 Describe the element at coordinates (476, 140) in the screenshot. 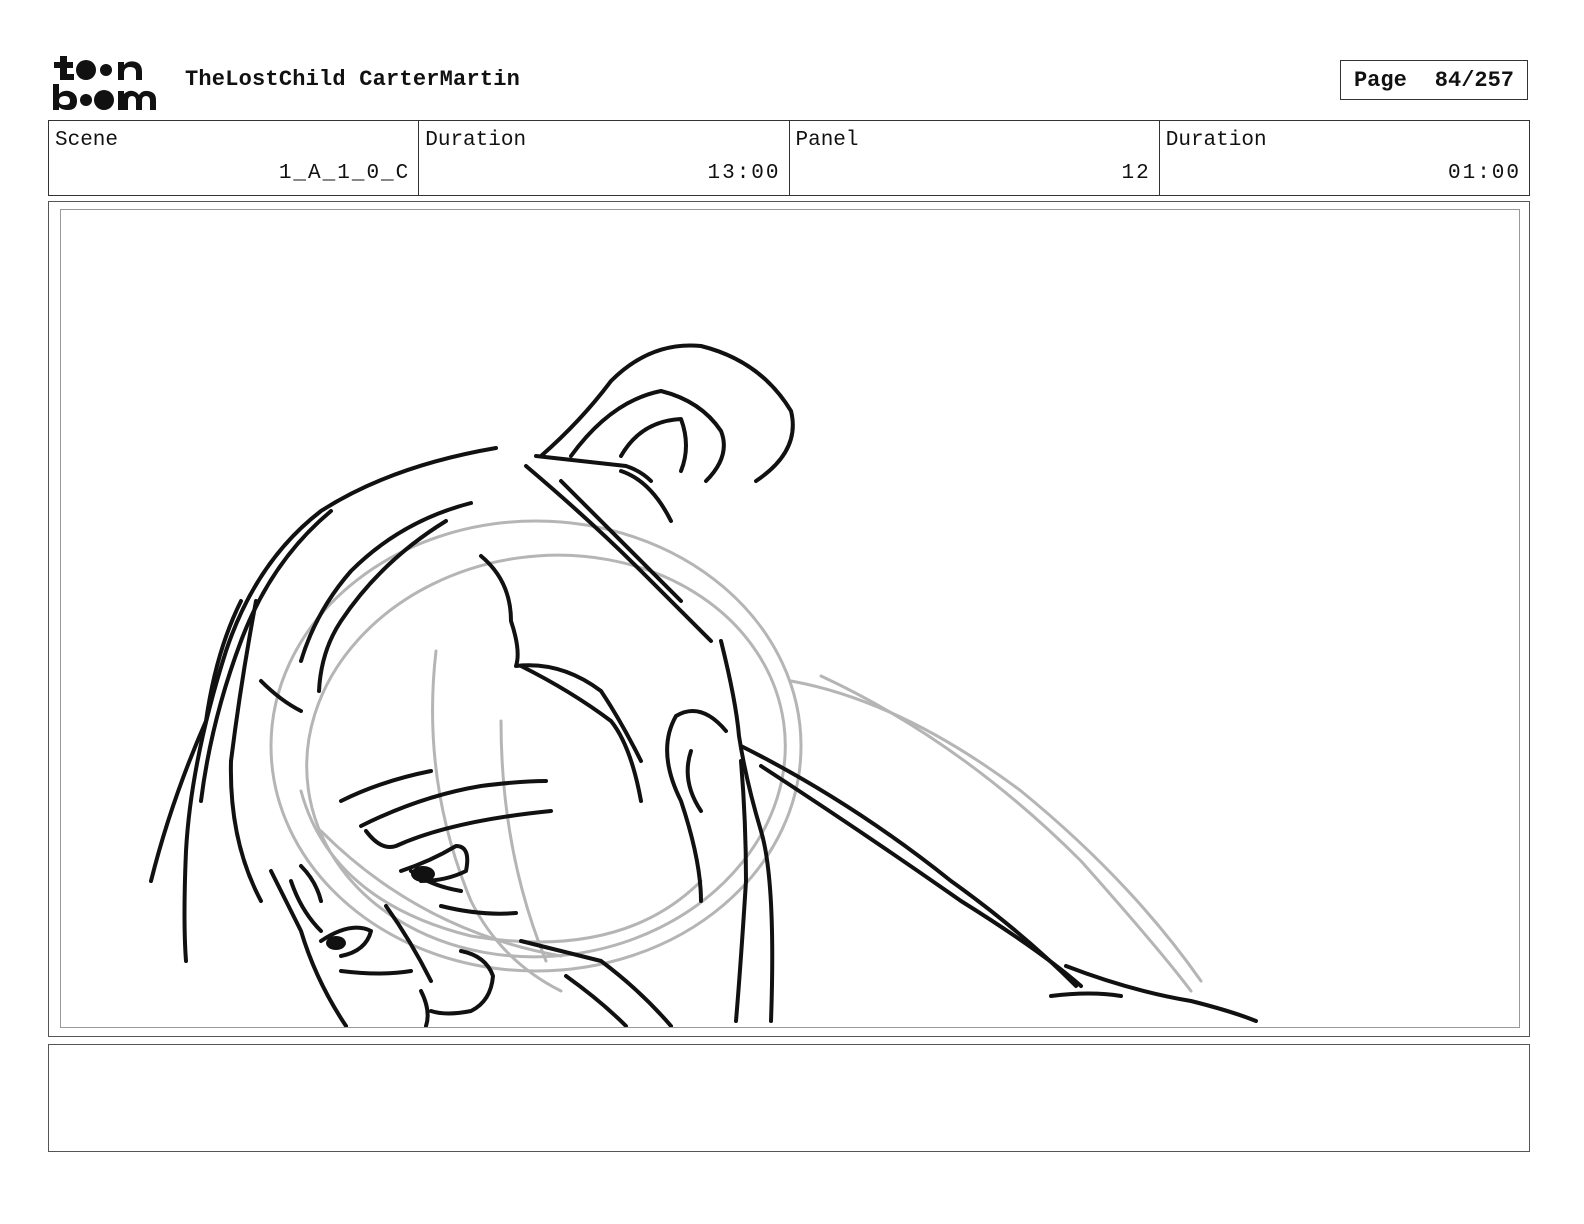

I see `scene-duration-label: Duration` at that location.